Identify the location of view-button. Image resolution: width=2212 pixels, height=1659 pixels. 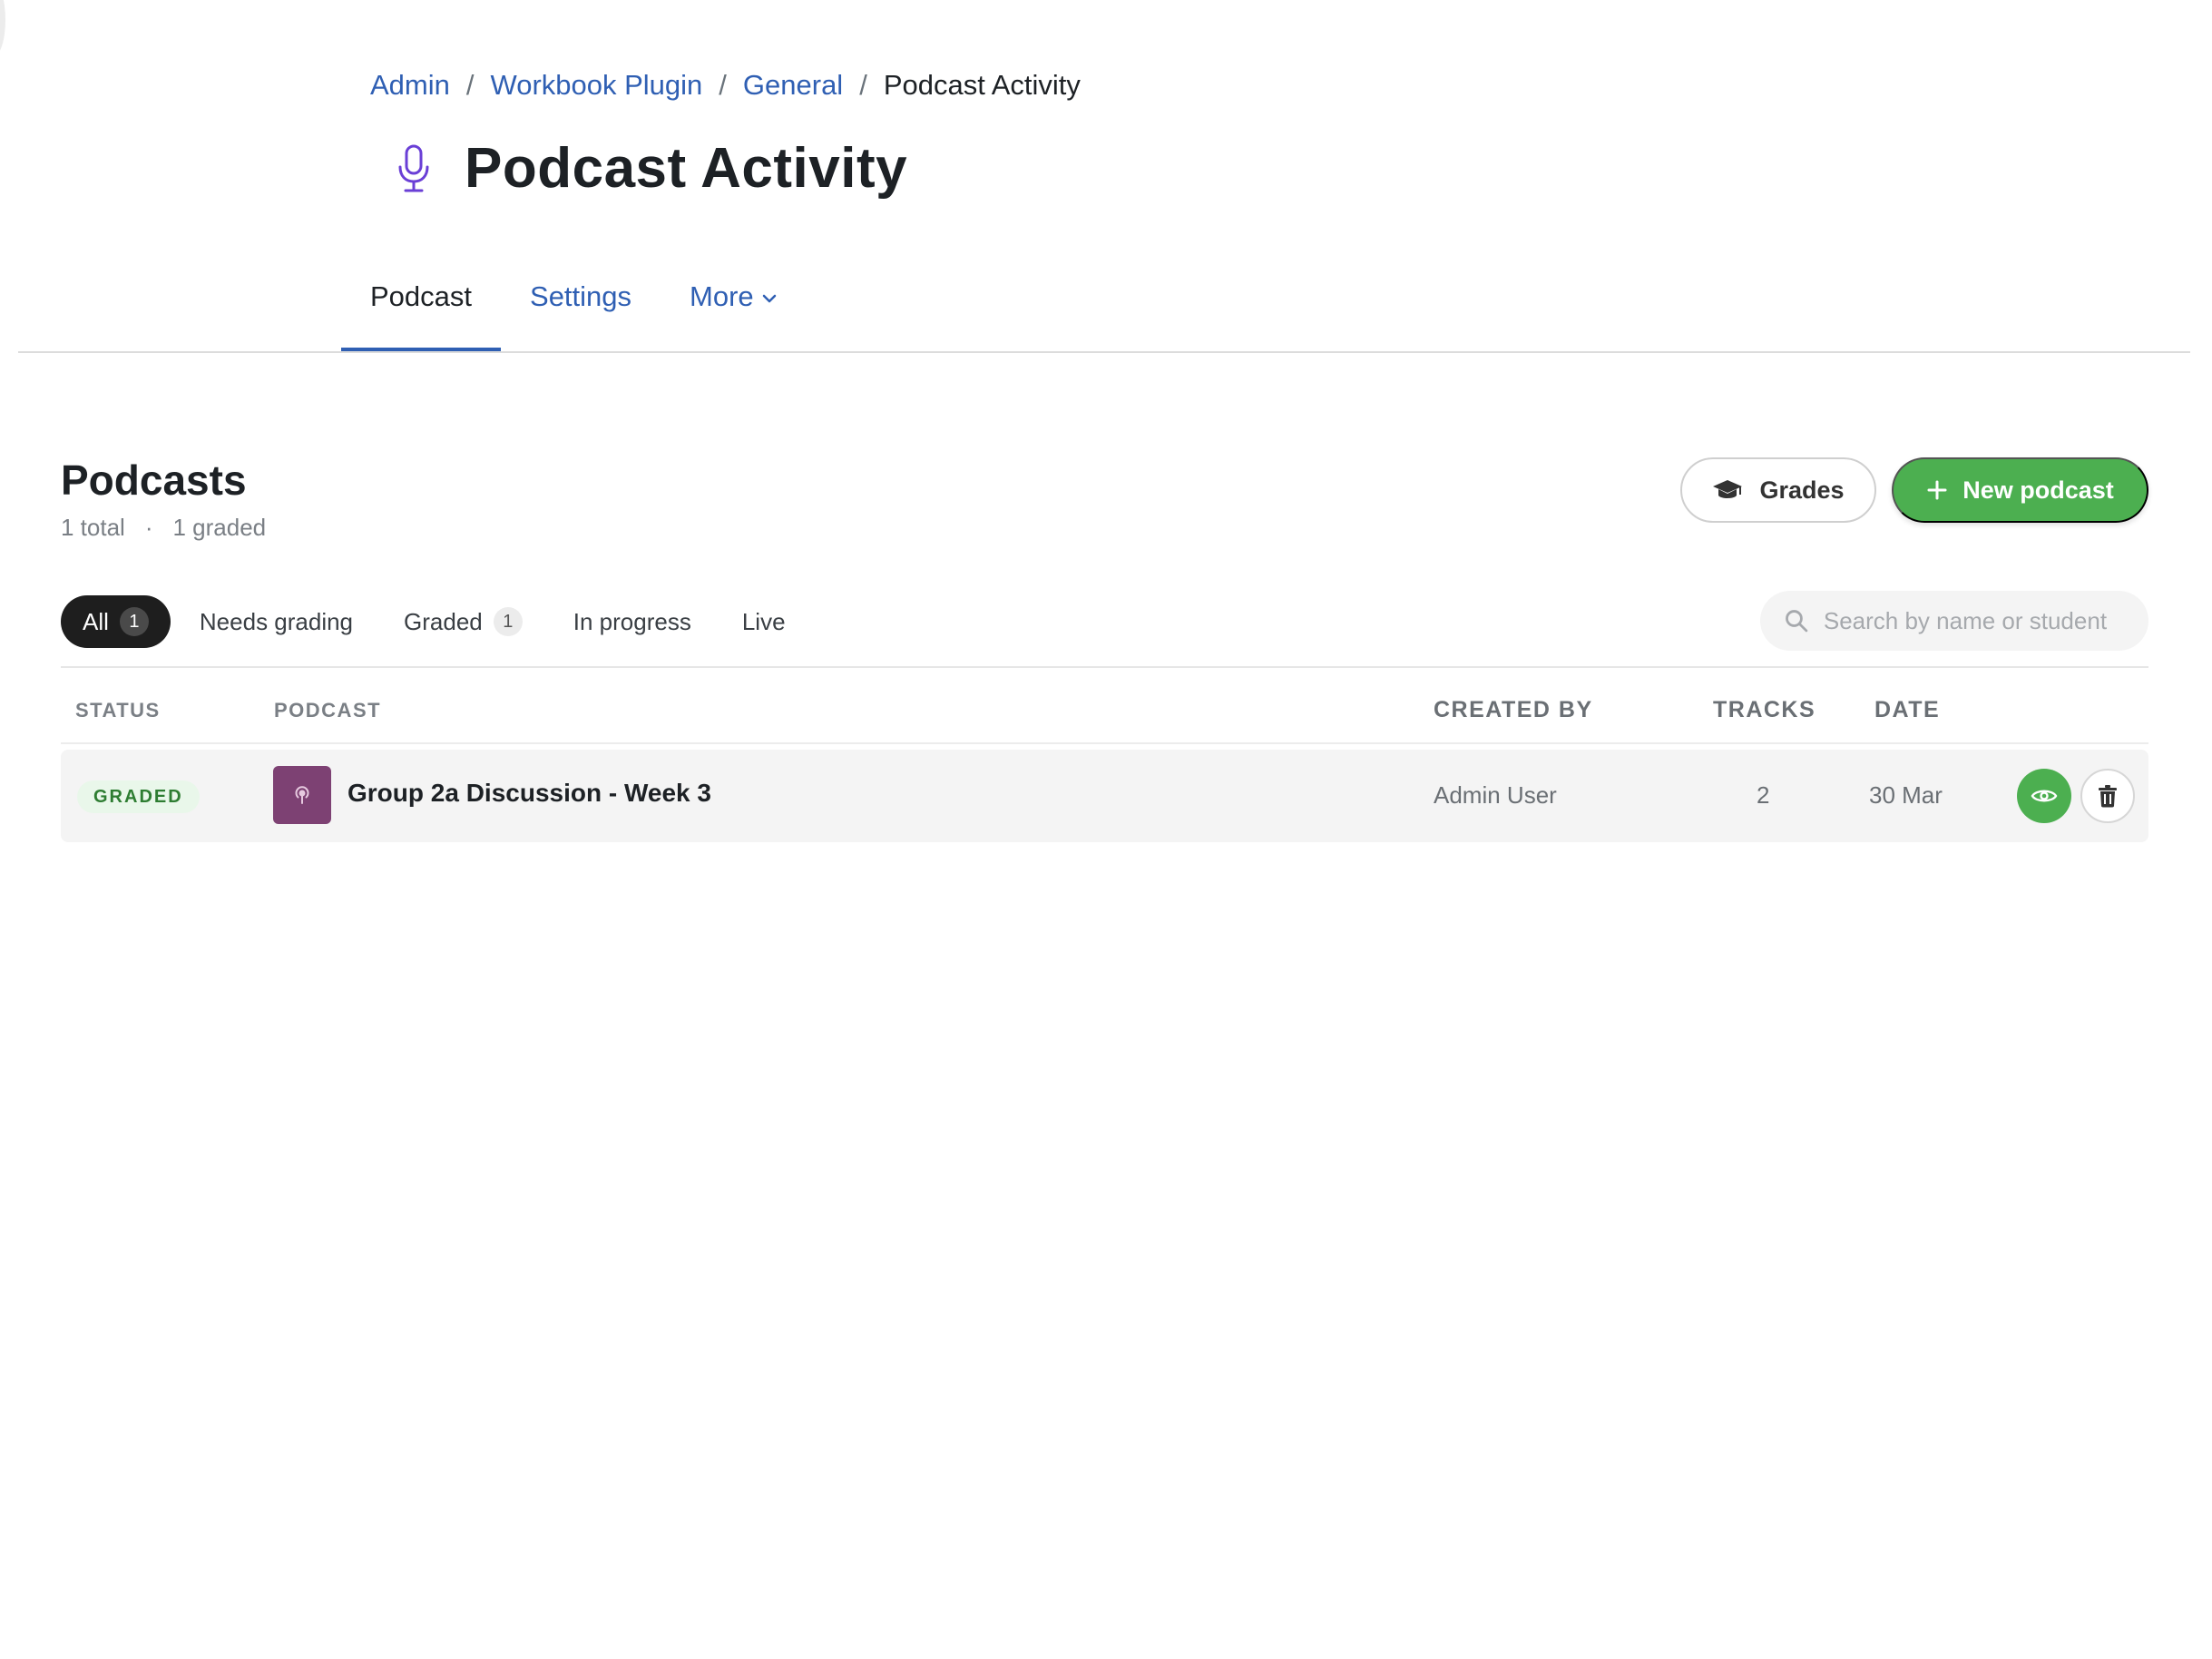
(2044, 796).